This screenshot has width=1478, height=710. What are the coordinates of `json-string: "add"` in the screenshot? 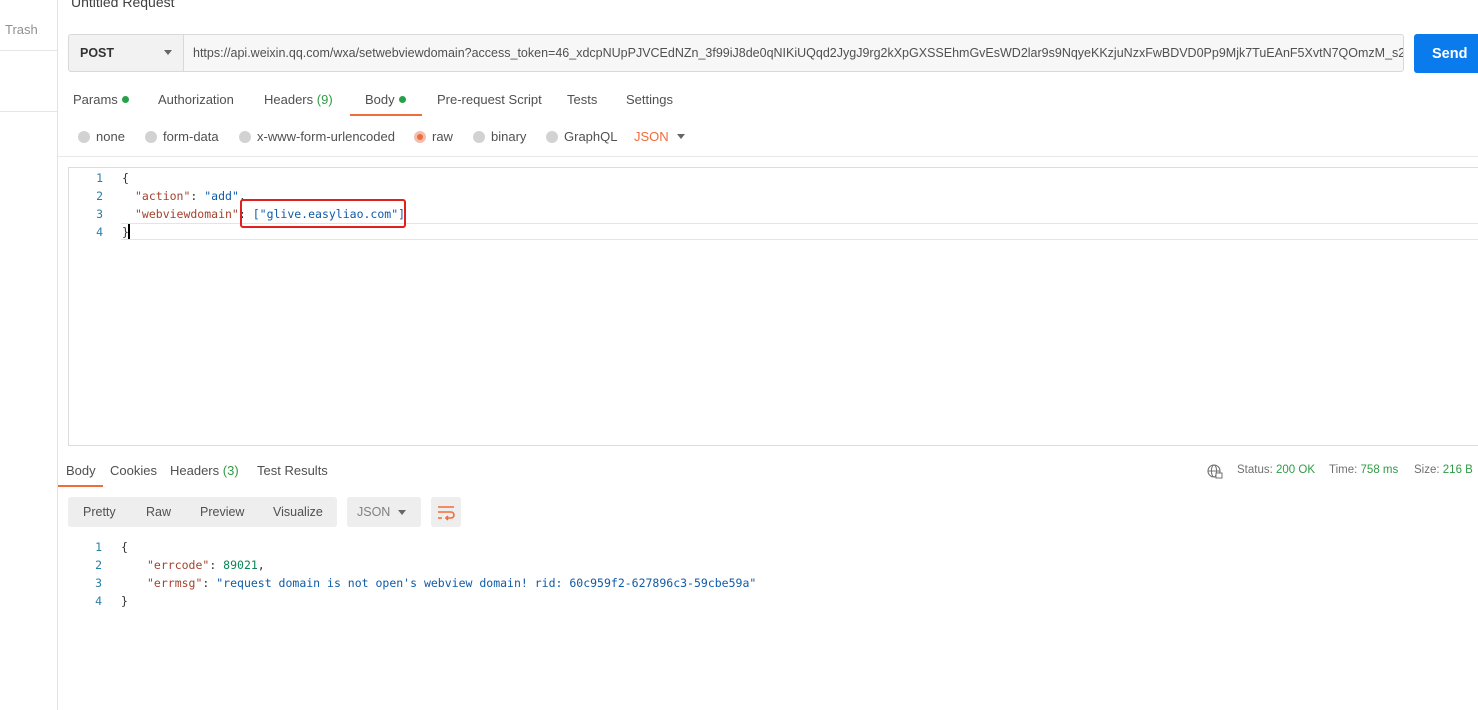 It's located at (221, 196).